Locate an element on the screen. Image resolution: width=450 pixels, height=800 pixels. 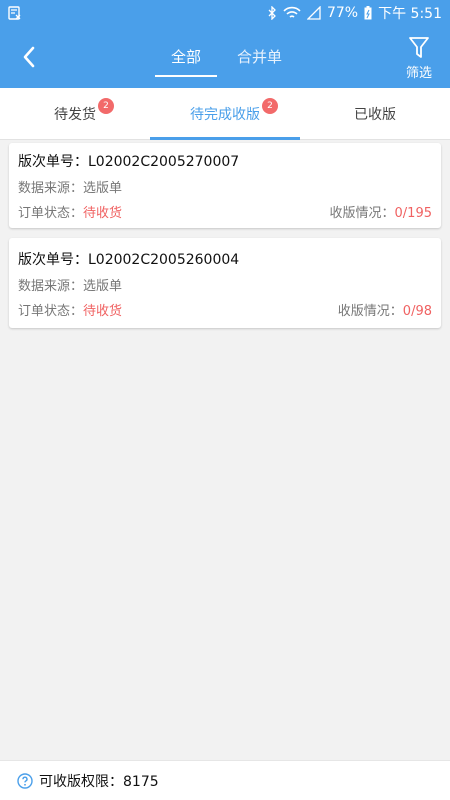
order-number: L02002C2005260004 is located at coordinates (164, 260).